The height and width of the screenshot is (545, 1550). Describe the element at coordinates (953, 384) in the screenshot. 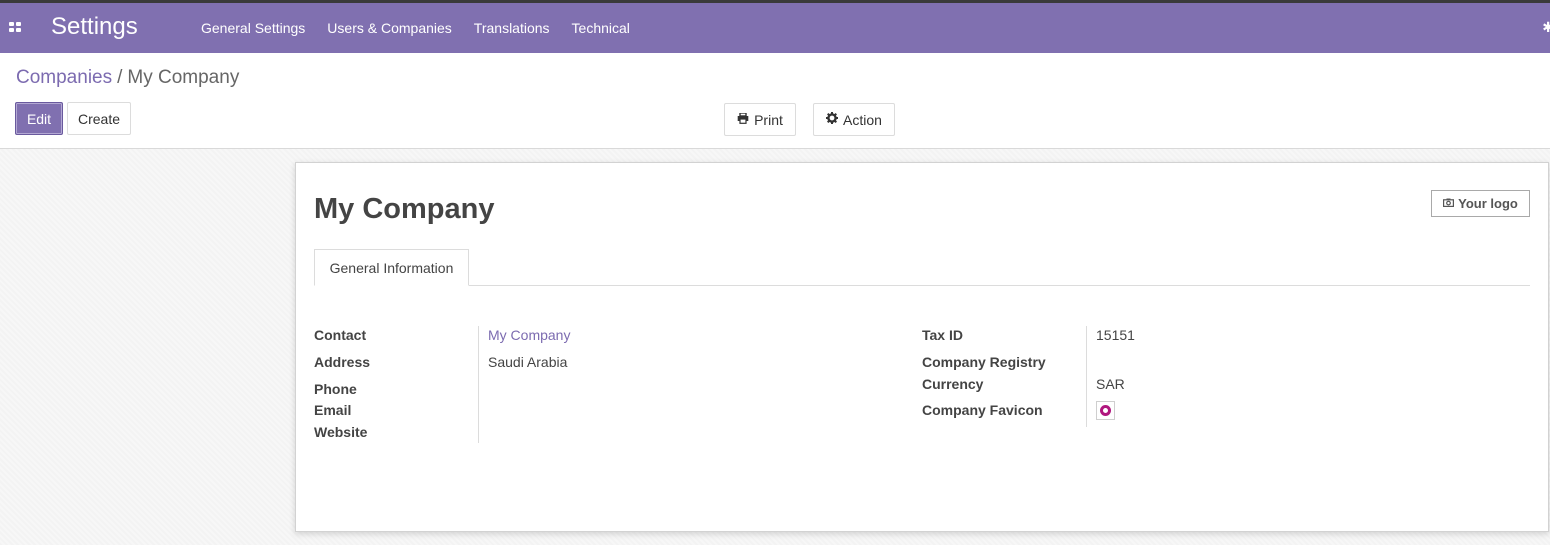

I see `currency-label: Currency` at that location.